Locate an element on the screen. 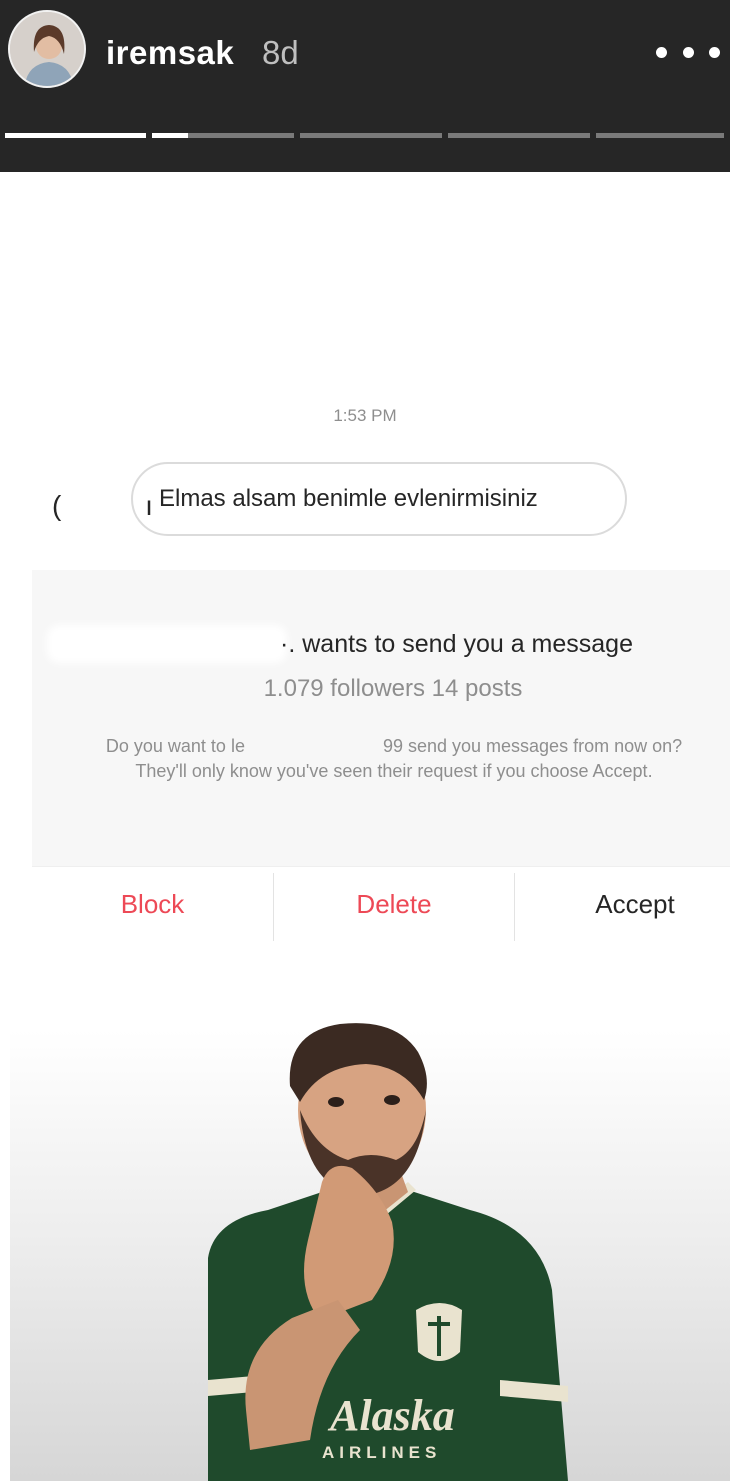 This screenshot has width=730, height=1481. jersey-sponsor-sub: AIRLINES is located at coordinates (381, 1452).